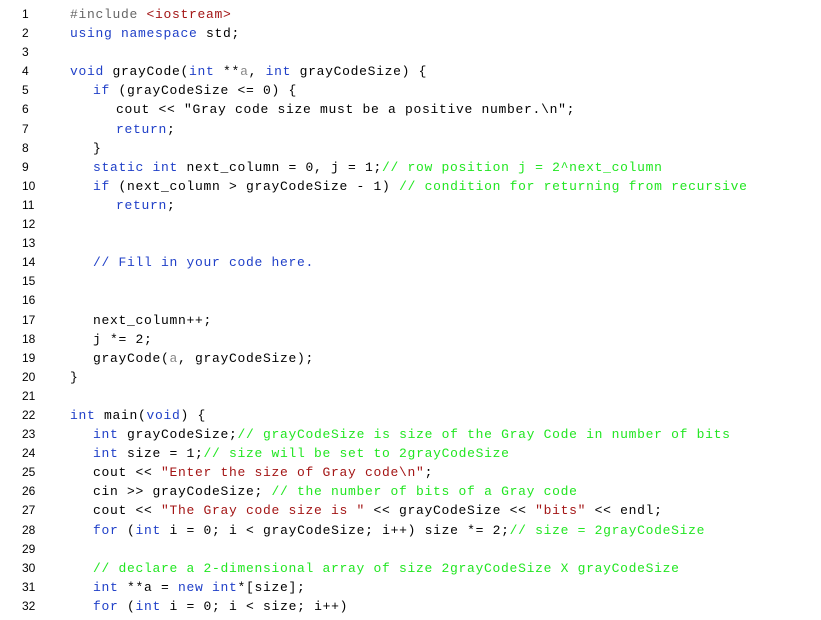  I want to click on code-text: int **a = new int*[size];, so click(199, 587).